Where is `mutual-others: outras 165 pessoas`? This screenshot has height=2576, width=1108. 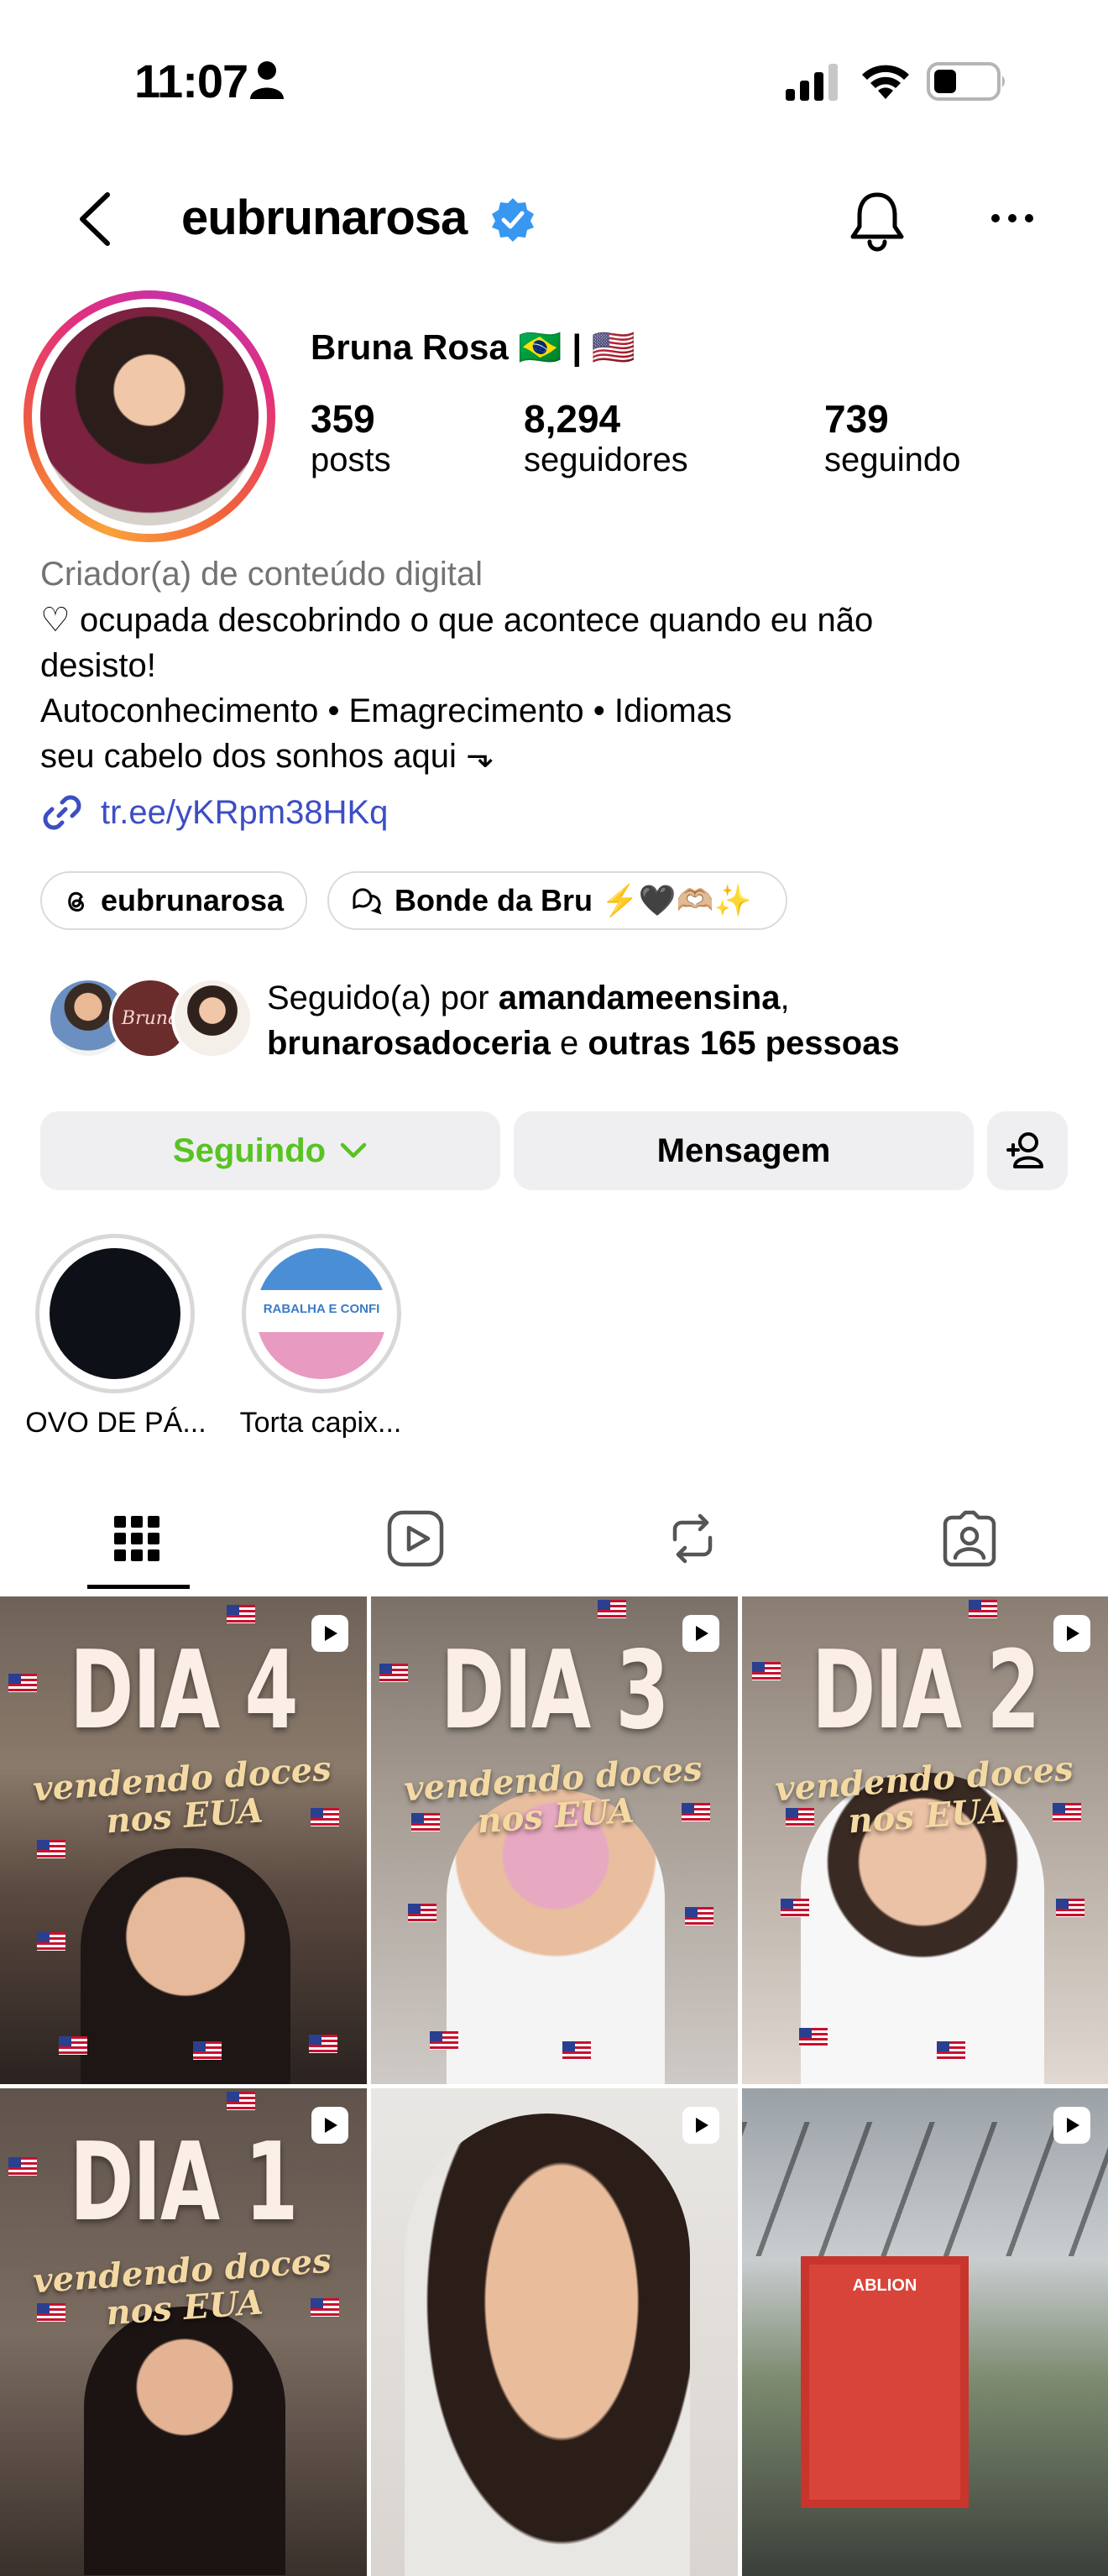 mutual-others: outras 165 pessoas is located at coordinates (744, 1043).